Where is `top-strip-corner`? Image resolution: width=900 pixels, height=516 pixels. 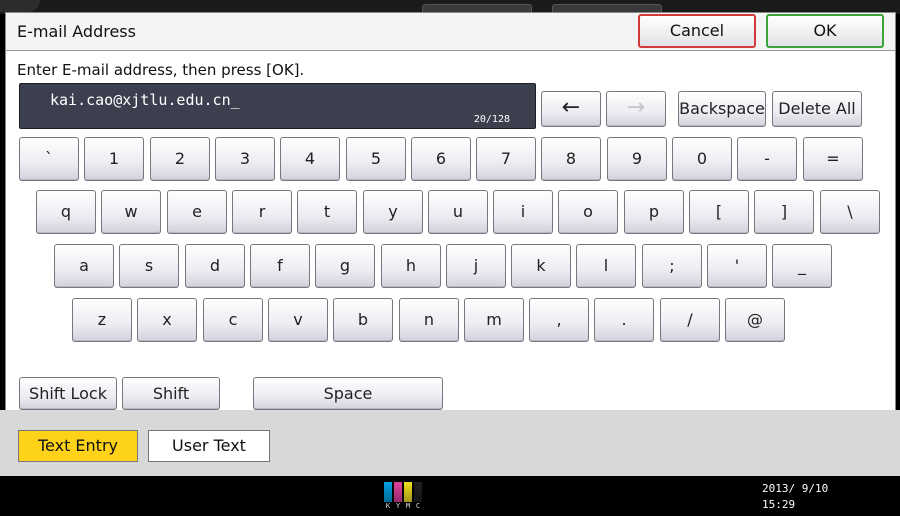 top-strip-corner is located at coordinates (20, 6).